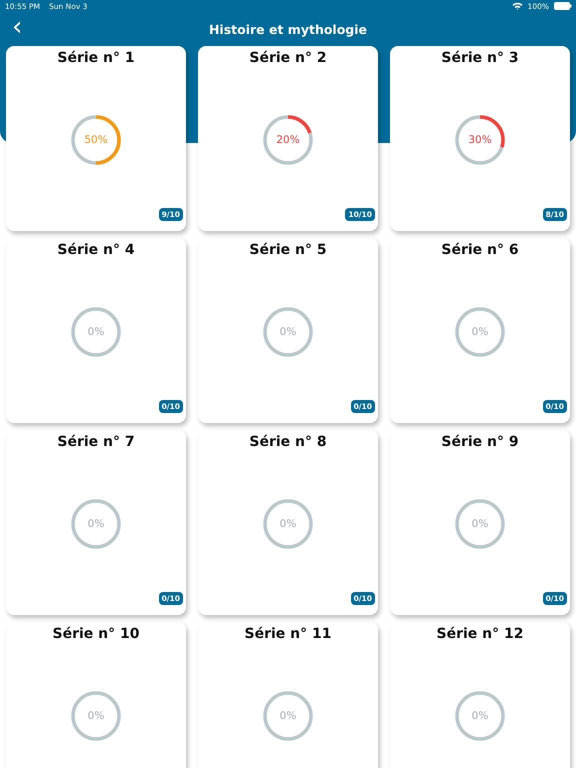 This screenshot has height=768, width=576. I want to click on battery-icon, so click(563, 6).